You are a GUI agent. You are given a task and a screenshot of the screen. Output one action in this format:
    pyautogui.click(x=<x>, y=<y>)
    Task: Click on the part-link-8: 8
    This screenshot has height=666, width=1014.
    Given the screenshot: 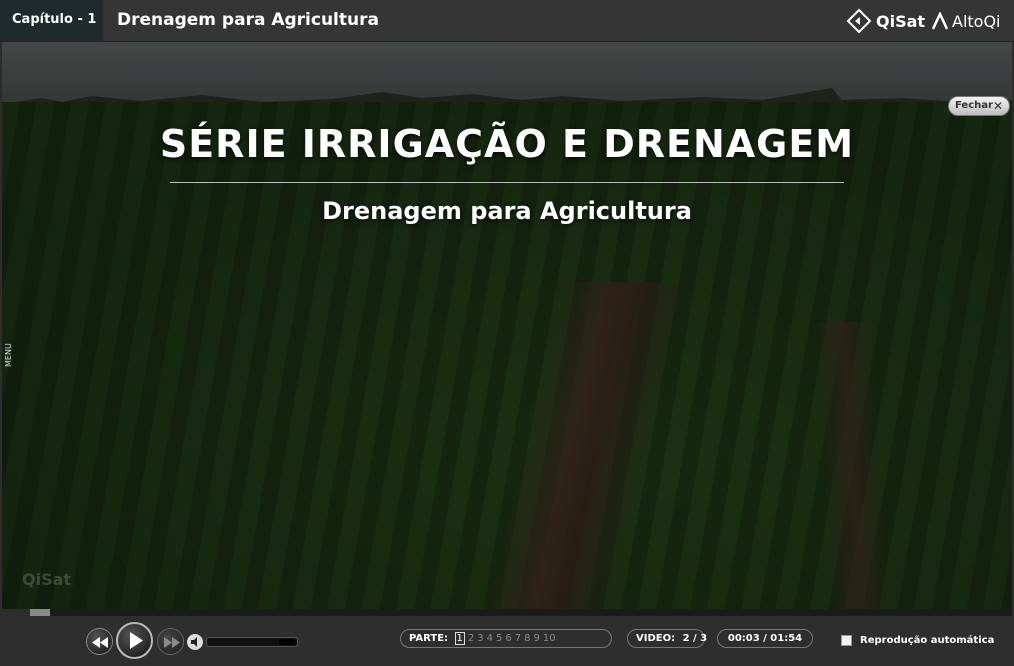 What is the action you would take?
    pyautogui.click(x=527, y=638)
    